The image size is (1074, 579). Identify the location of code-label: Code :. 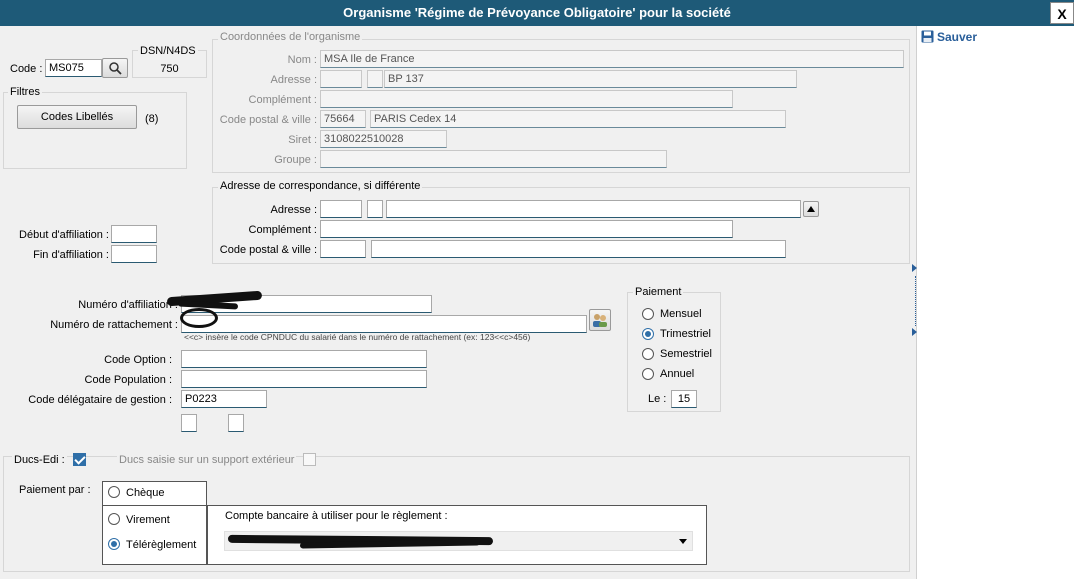
(26, 69).